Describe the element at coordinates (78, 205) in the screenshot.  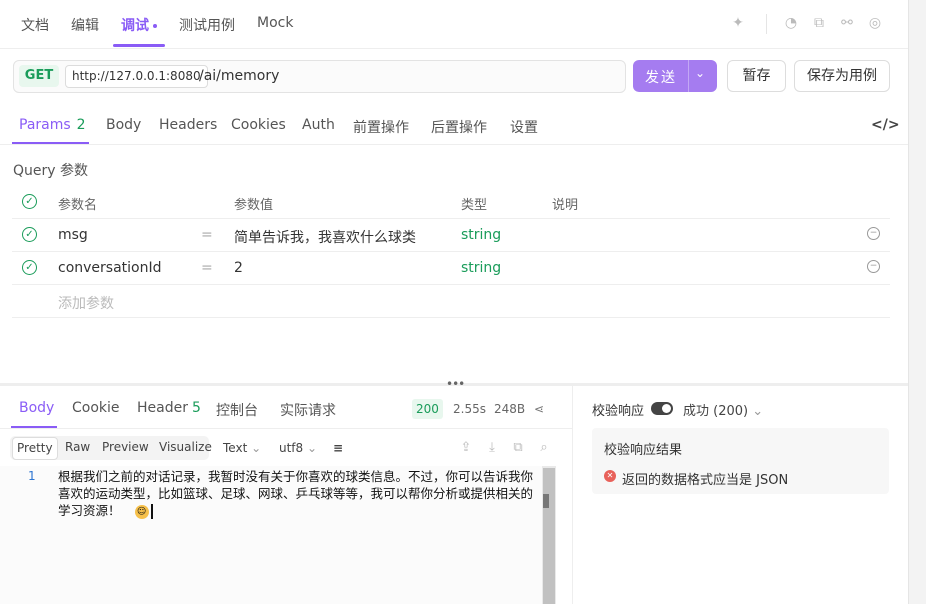
I see `col-name: 参数名` at that location.